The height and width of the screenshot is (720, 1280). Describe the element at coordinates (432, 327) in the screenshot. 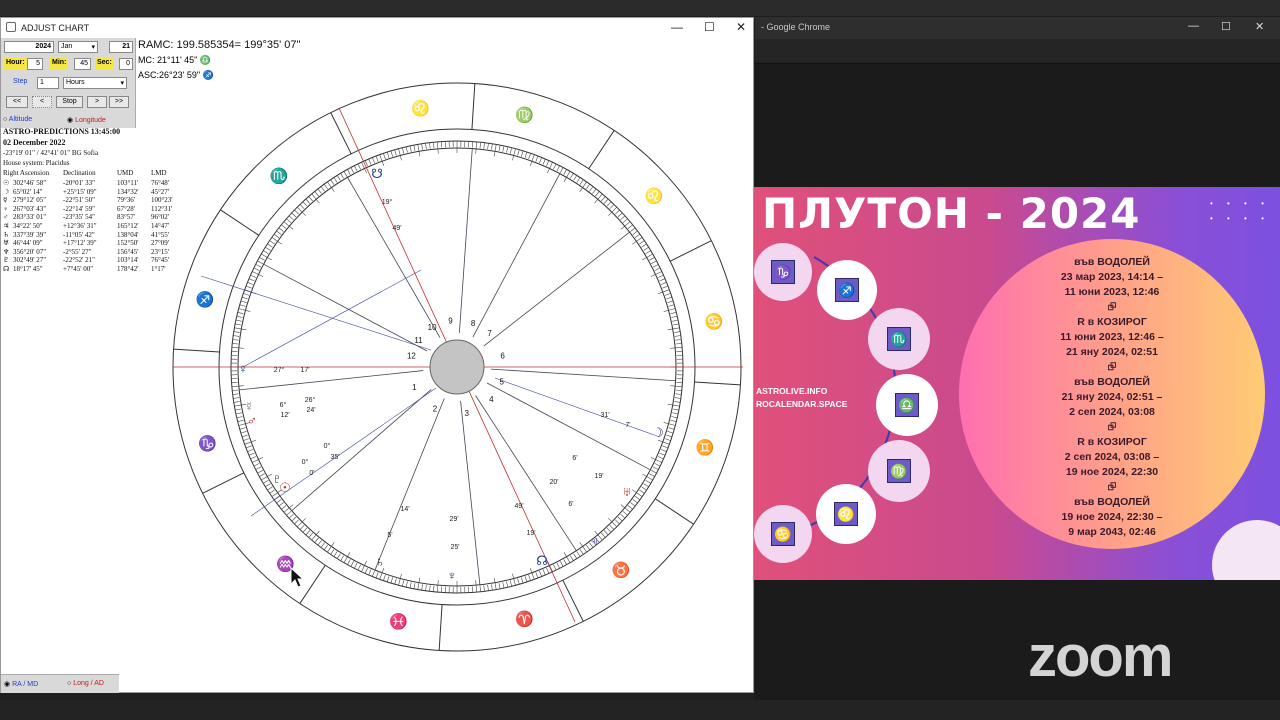

I see `house-number: 10` at that location.